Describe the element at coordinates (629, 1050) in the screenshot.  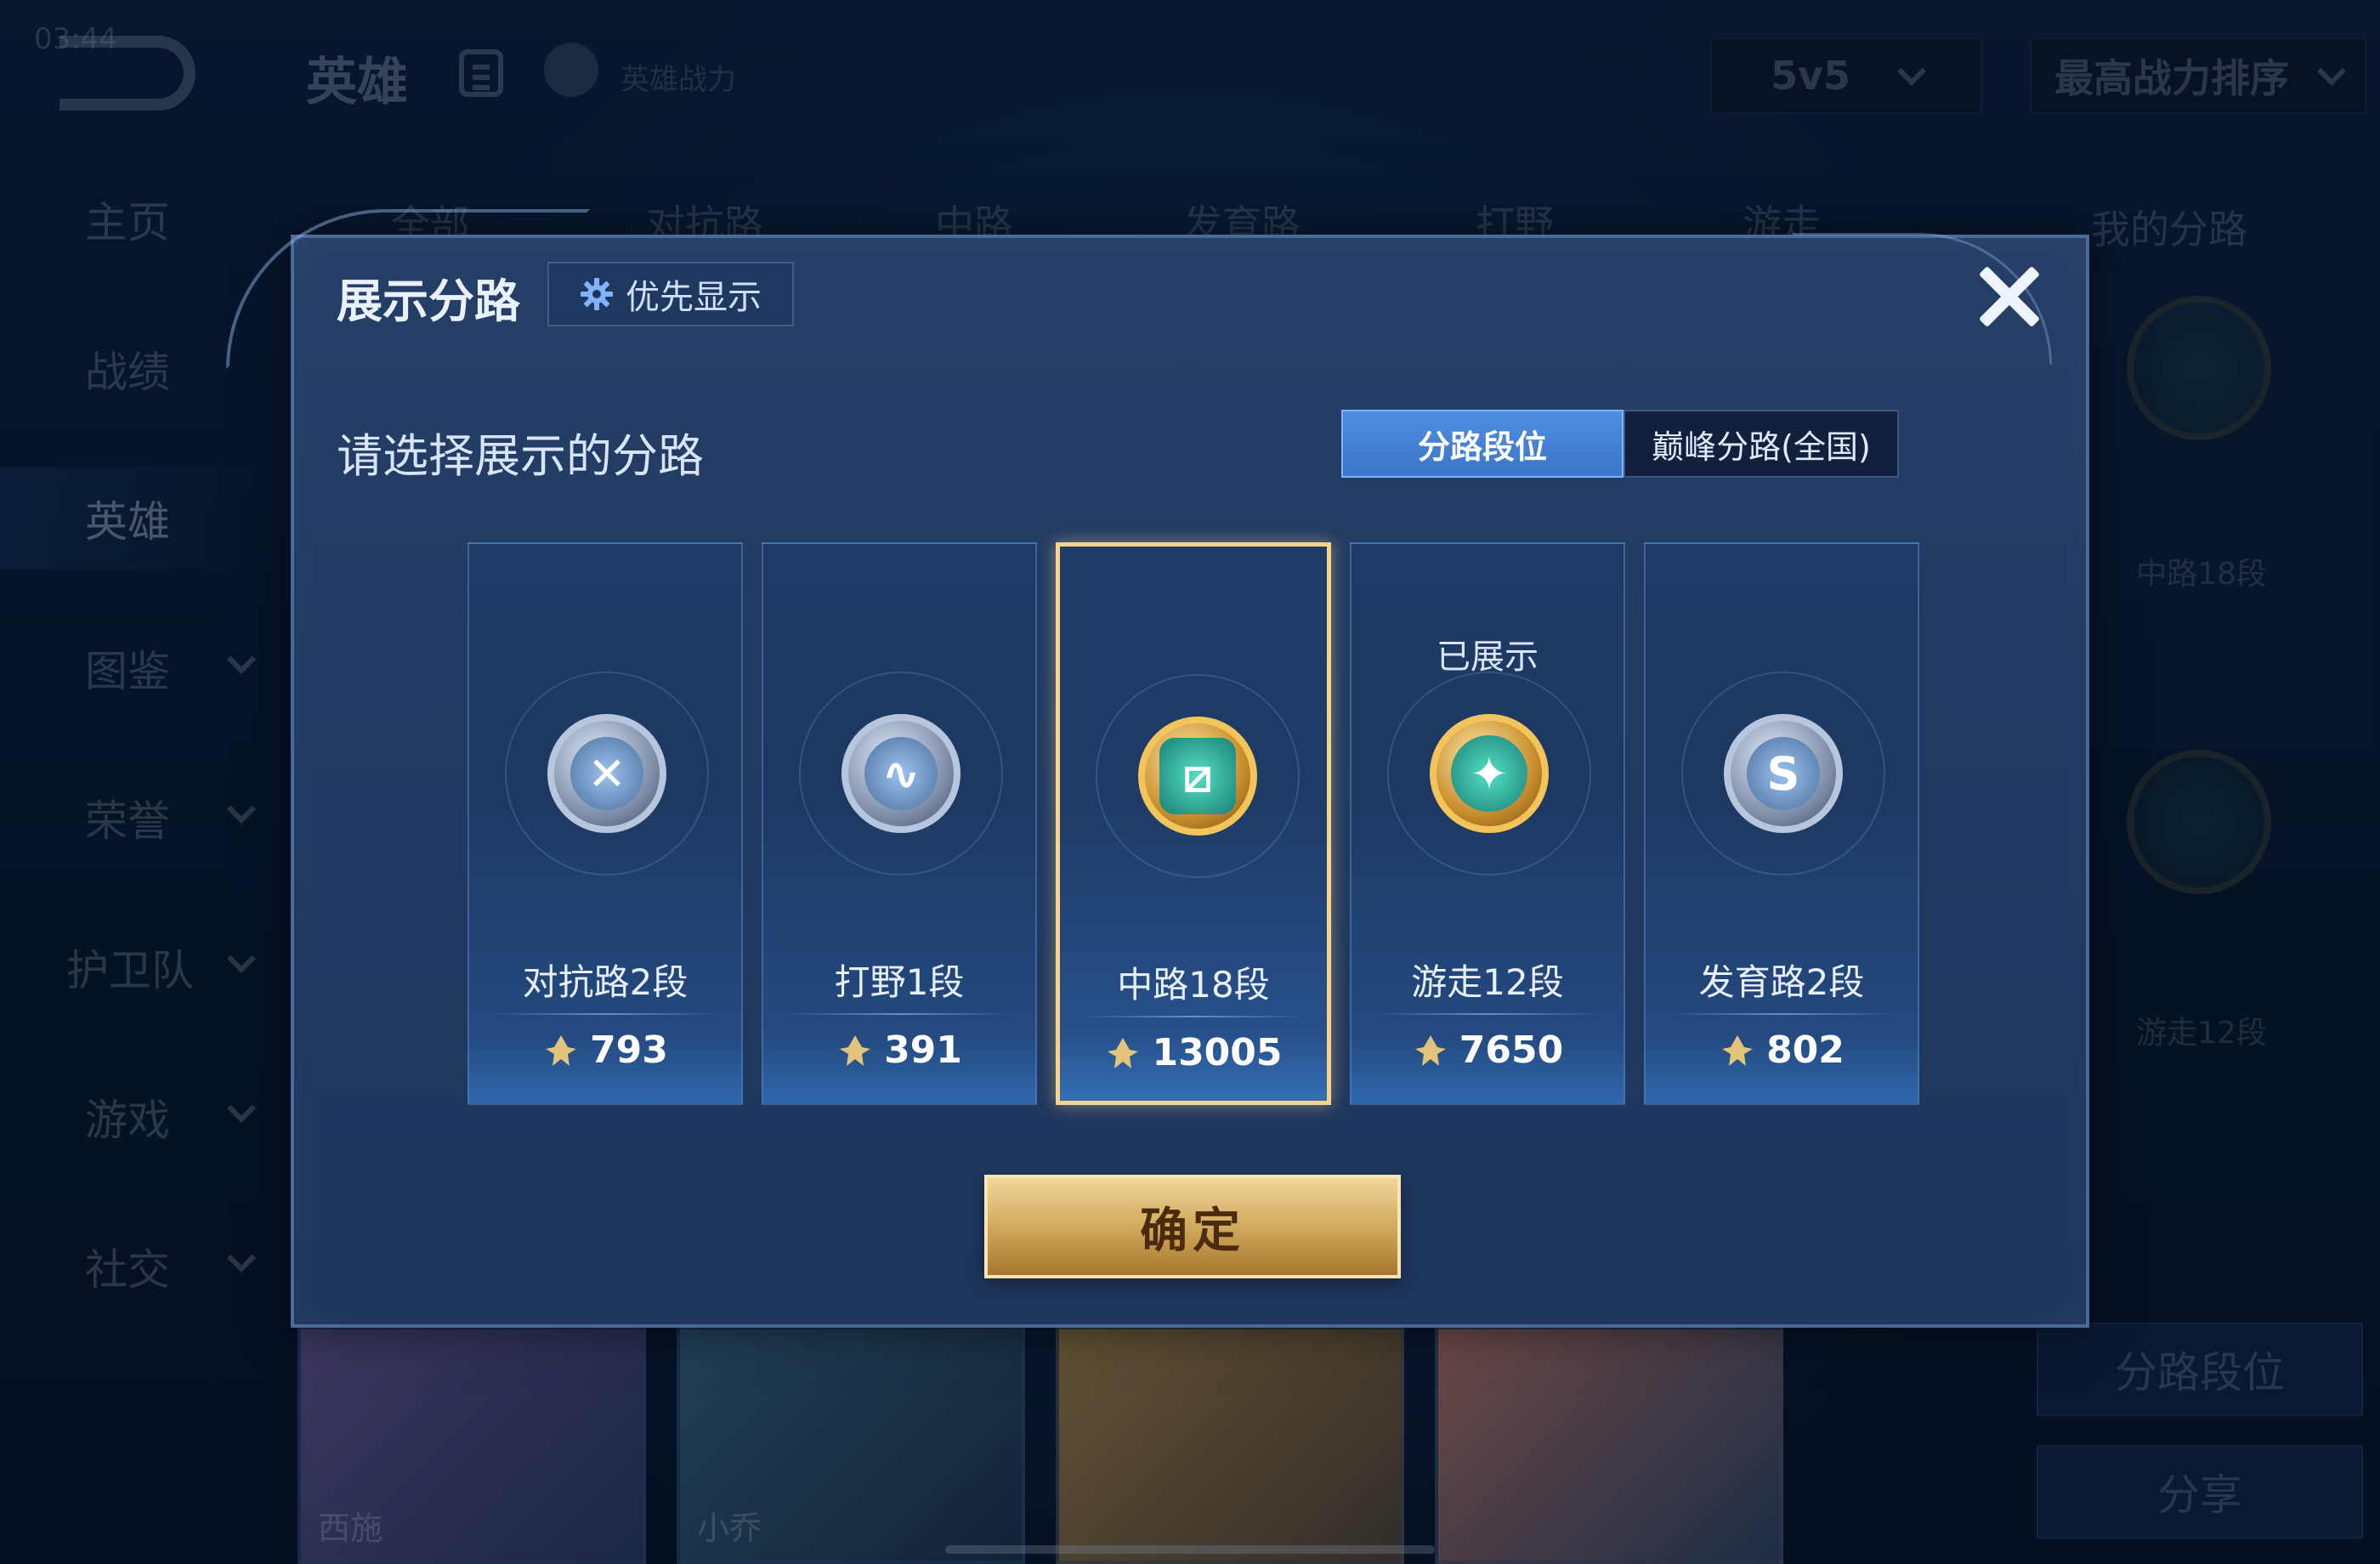
I see `points-value: 793` at that location.